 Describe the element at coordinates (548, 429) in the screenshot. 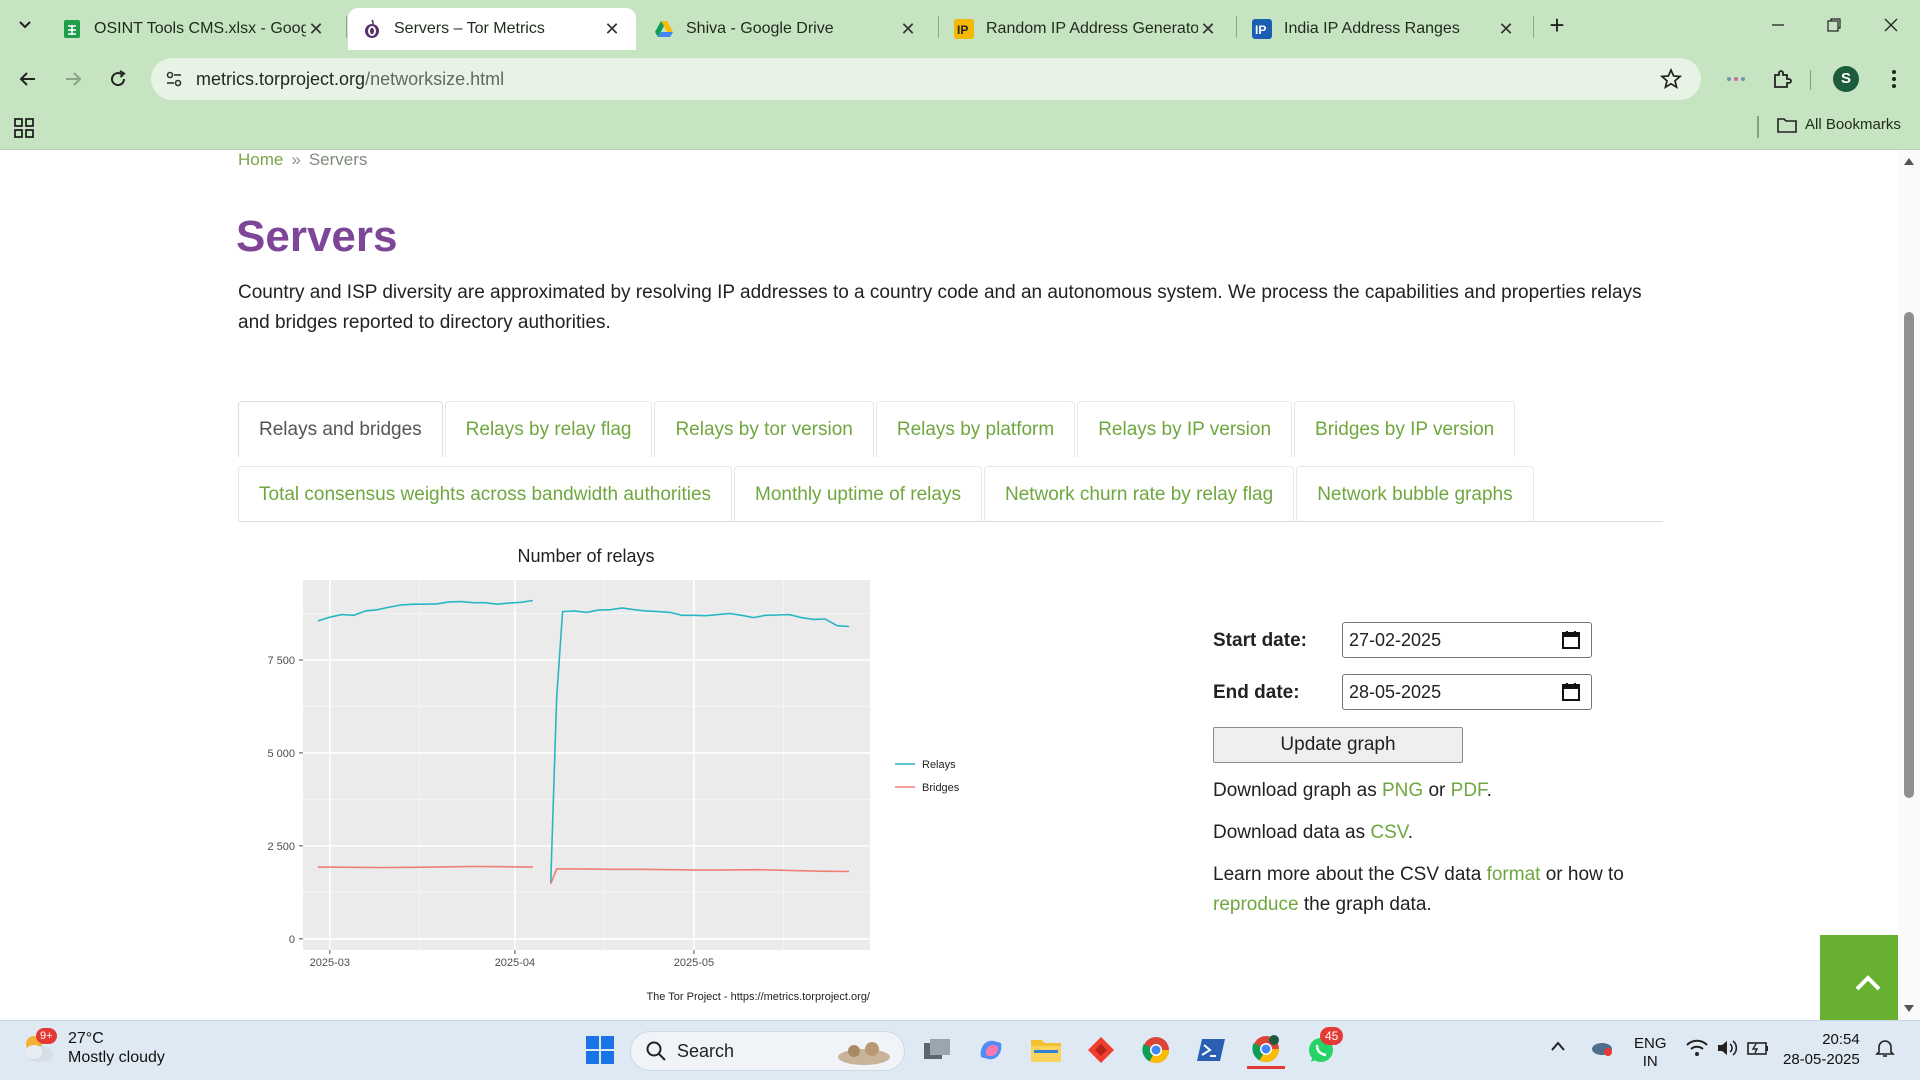

I see `tab-relays-by-relay-flag: Relays by relay flag` at that location.